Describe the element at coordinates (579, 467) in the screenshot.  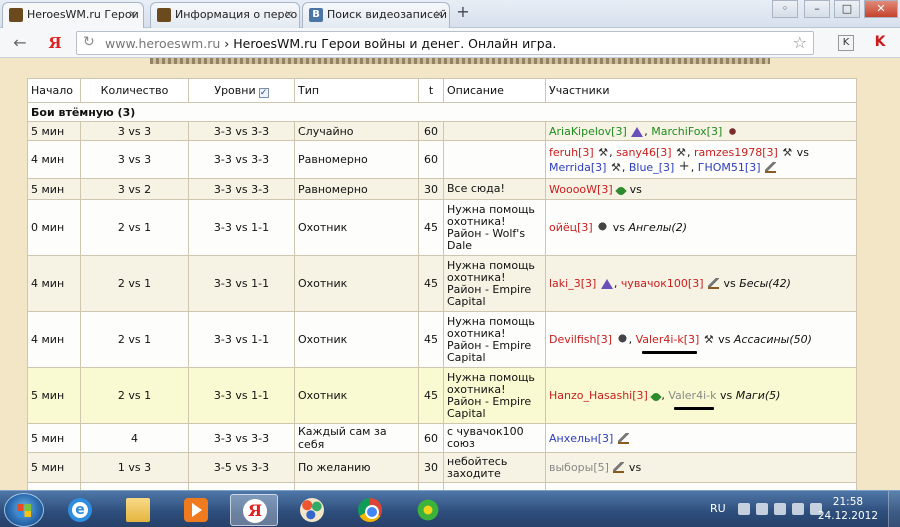
I see `player-link: выборы[5]` at that location.